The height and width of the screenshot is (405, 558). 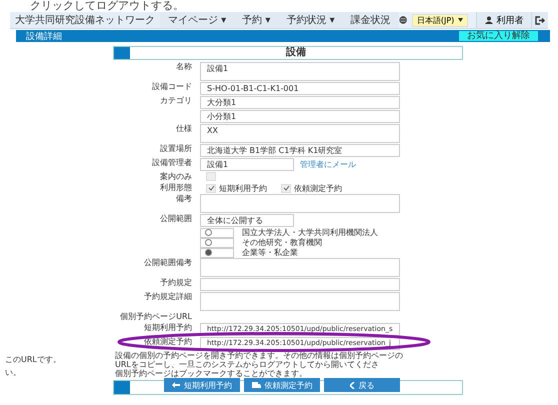 I want to click on logout-icon, so click(x=540, y=20).